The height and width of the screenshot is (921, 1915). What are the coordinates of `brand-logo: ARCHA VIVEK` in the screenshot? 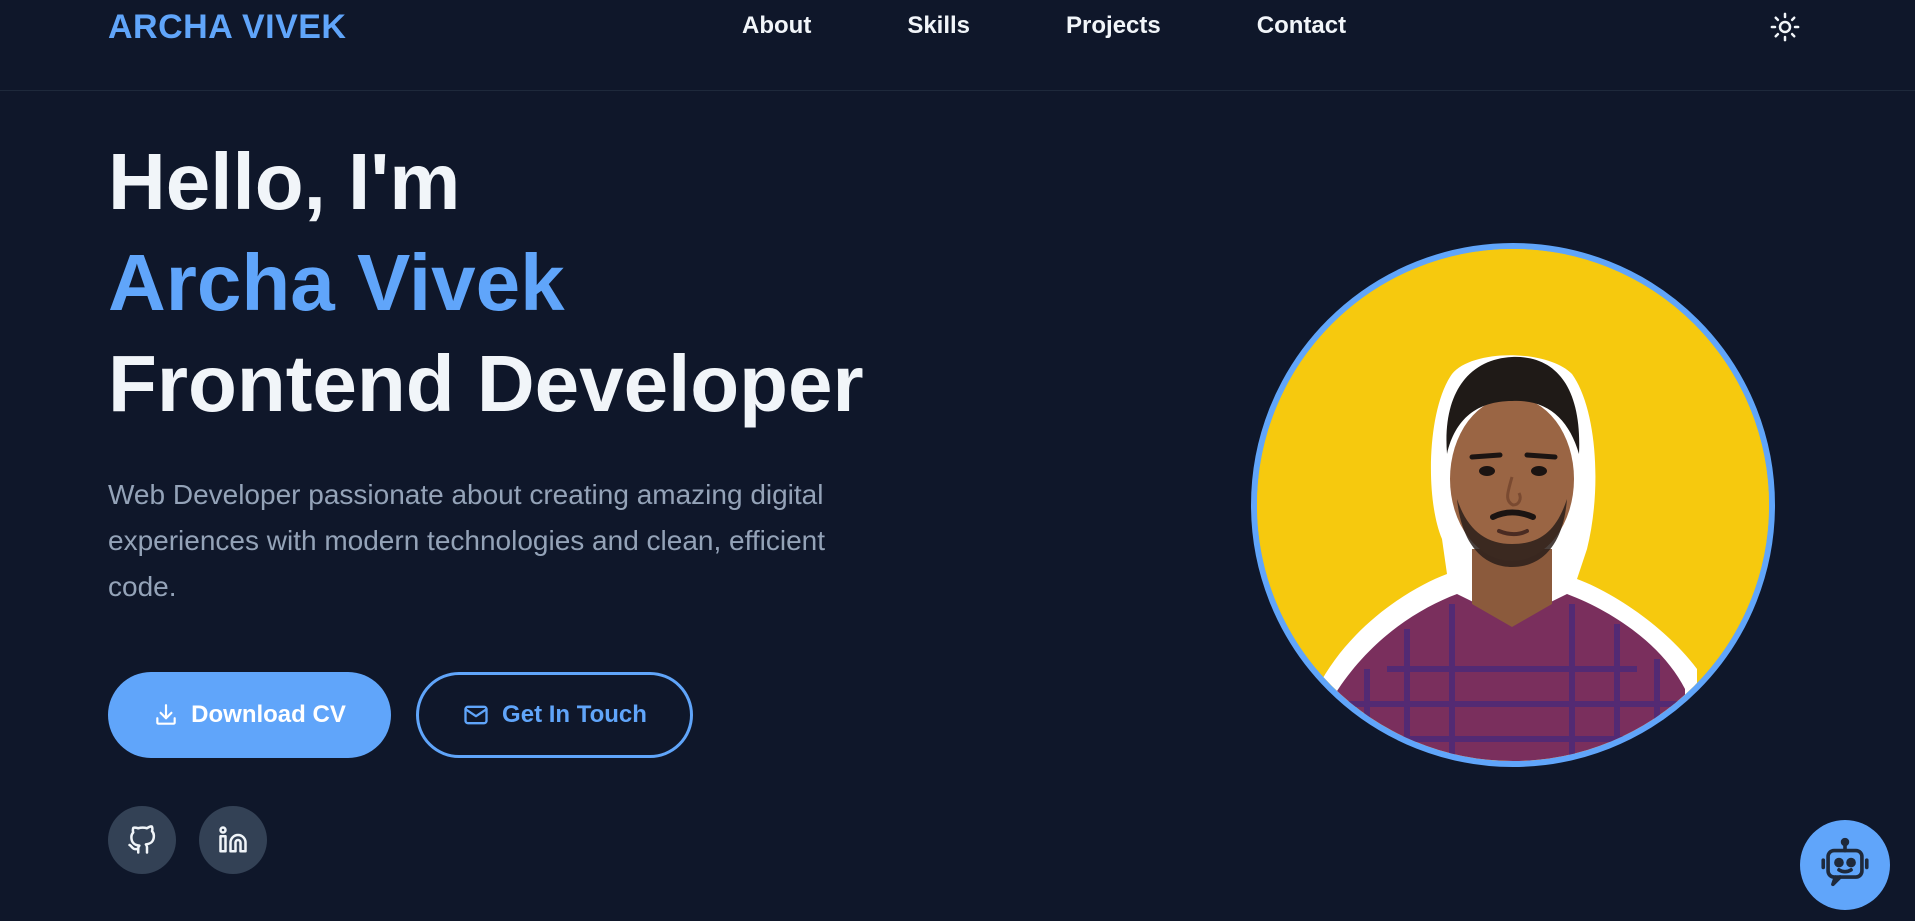 It's located at (227, 27).